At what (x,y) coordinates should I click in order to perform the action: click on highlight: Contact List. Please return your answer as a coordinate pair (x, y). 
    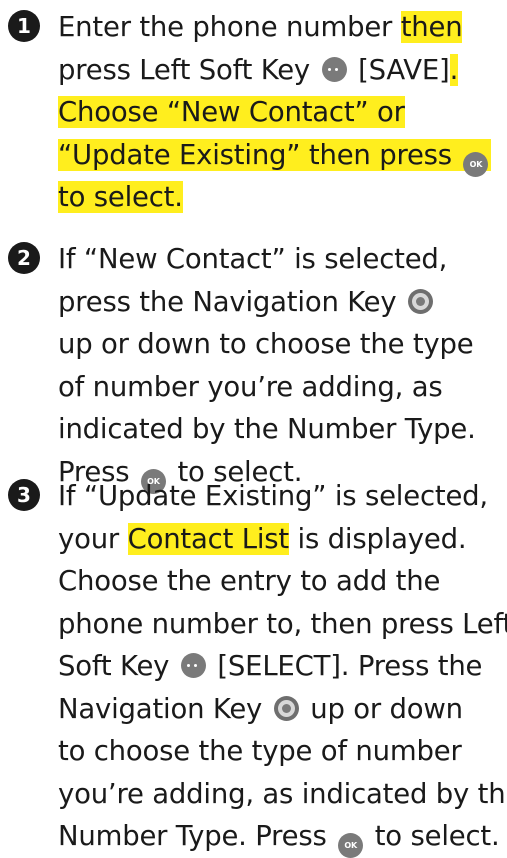
    Looking at the image, I should click on (208, 538).